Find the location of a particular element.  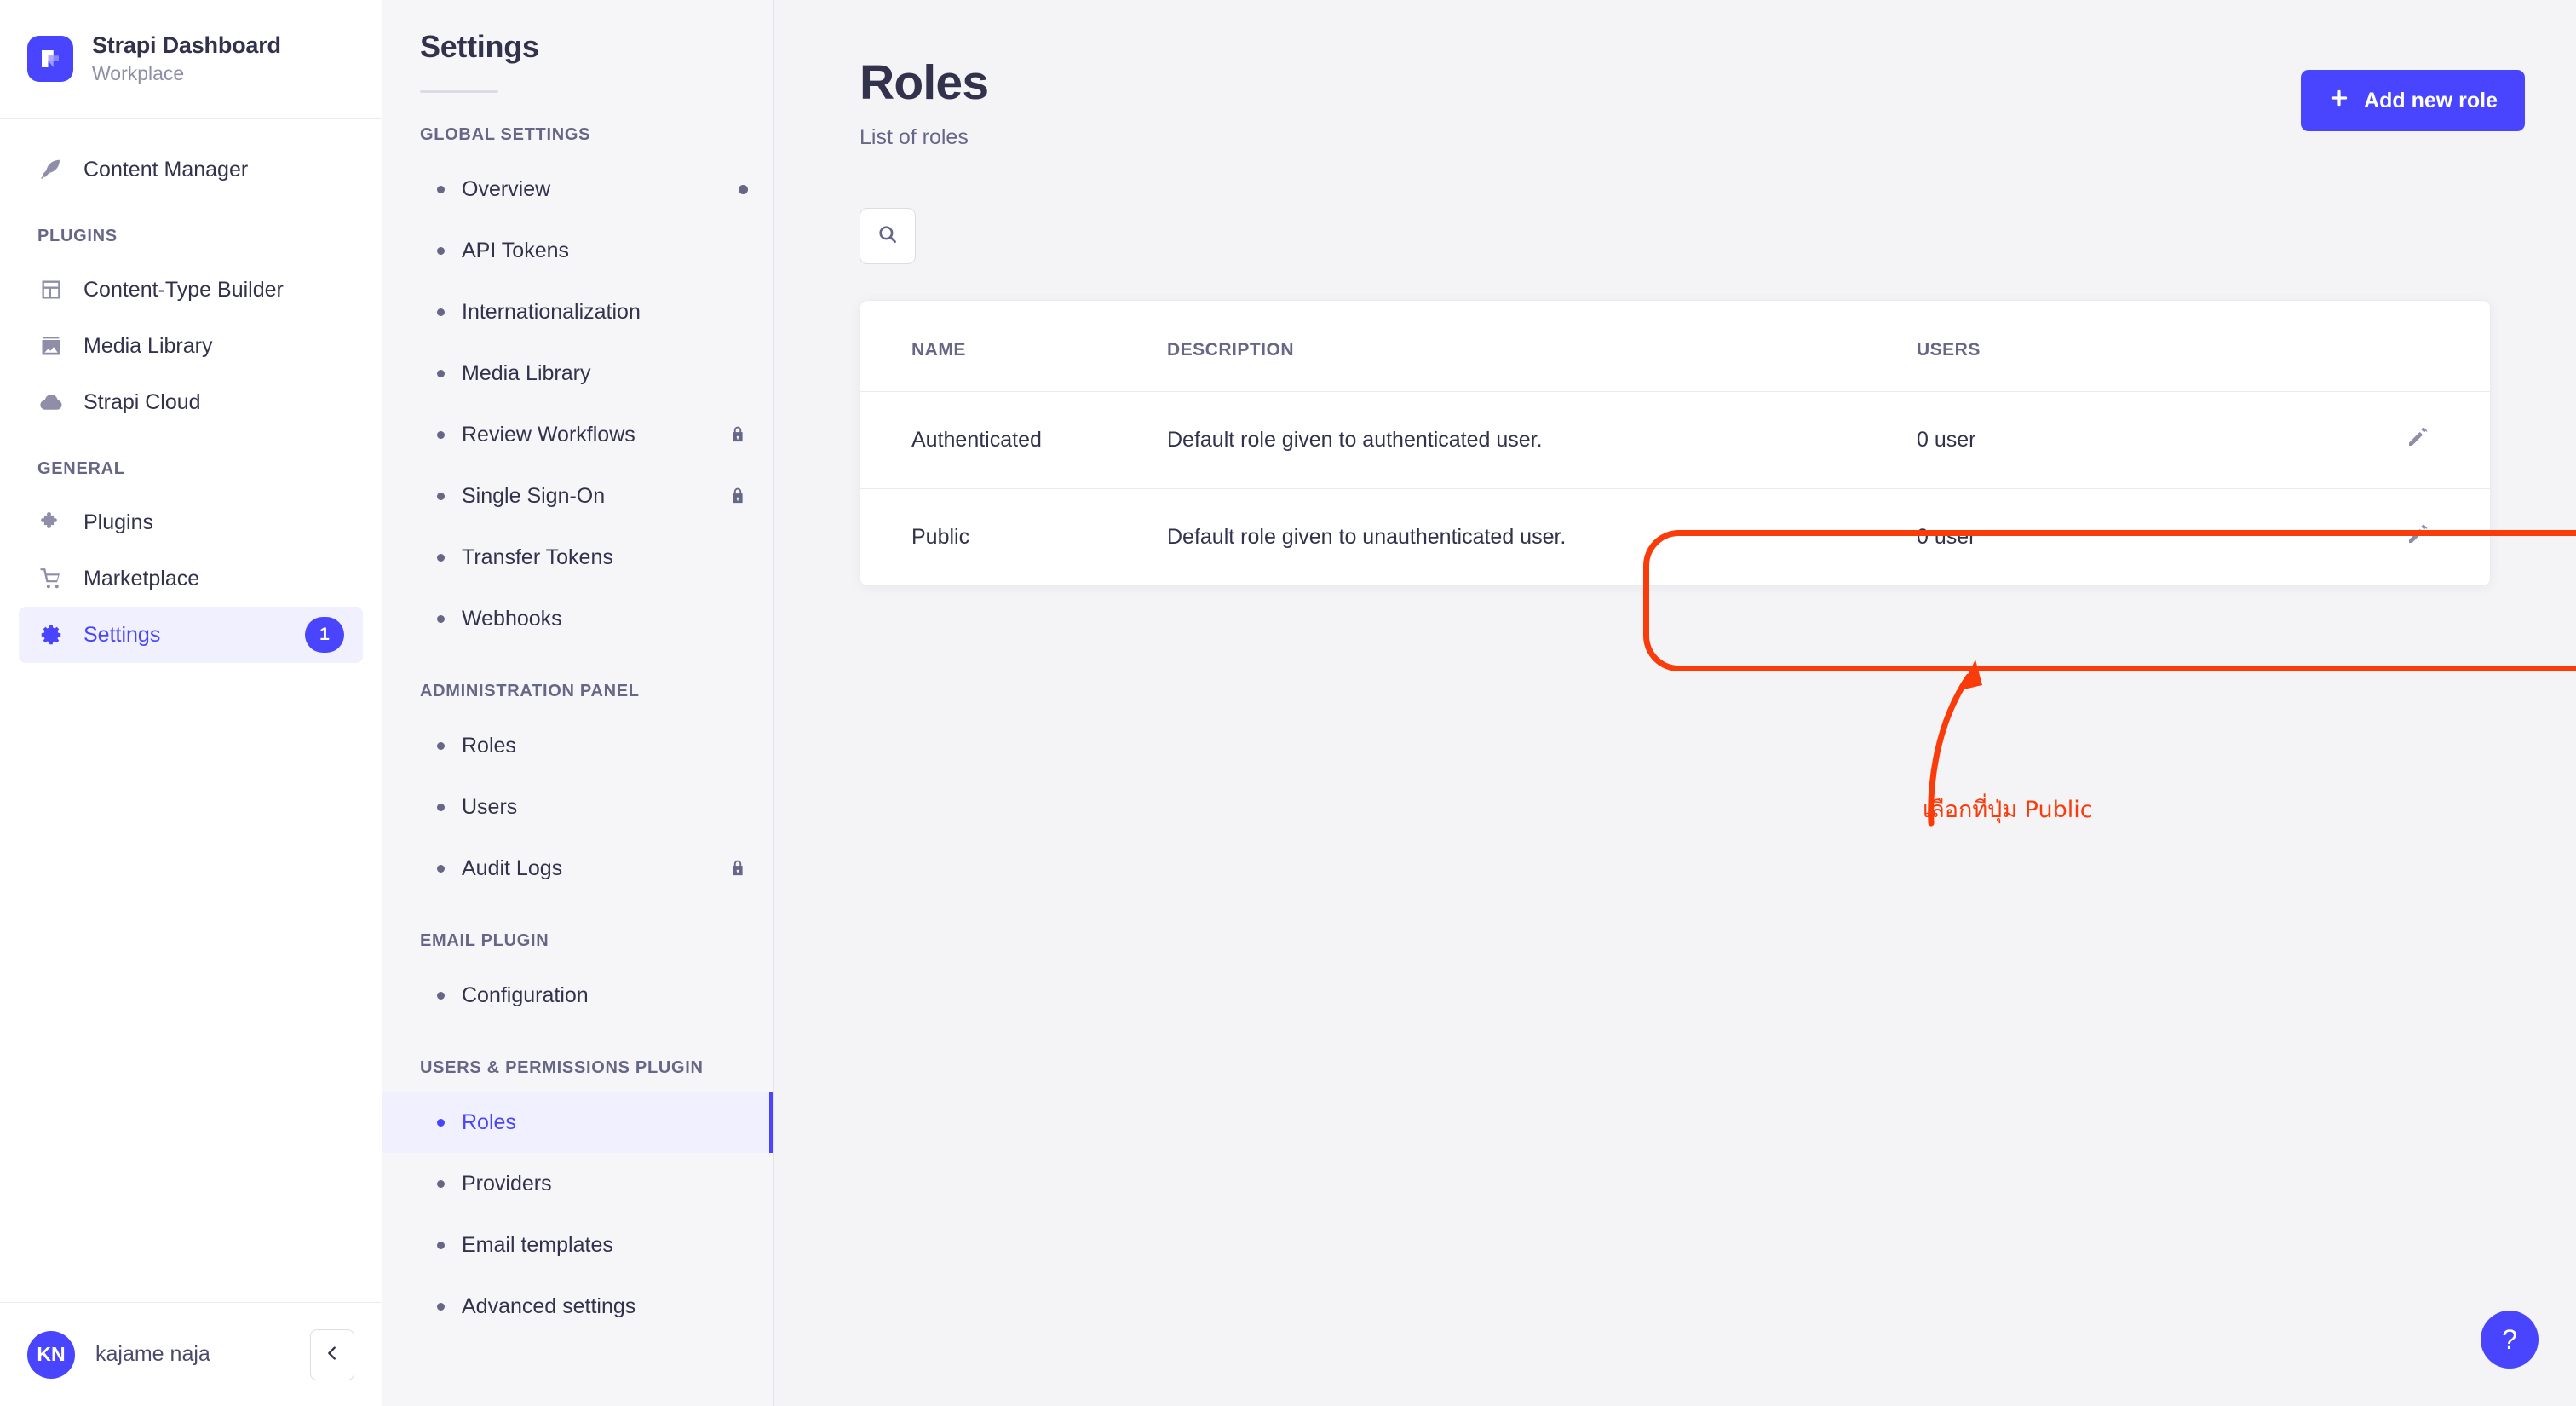

sidebar-item-media-library: Media Library is located at coordinates (191, 346).